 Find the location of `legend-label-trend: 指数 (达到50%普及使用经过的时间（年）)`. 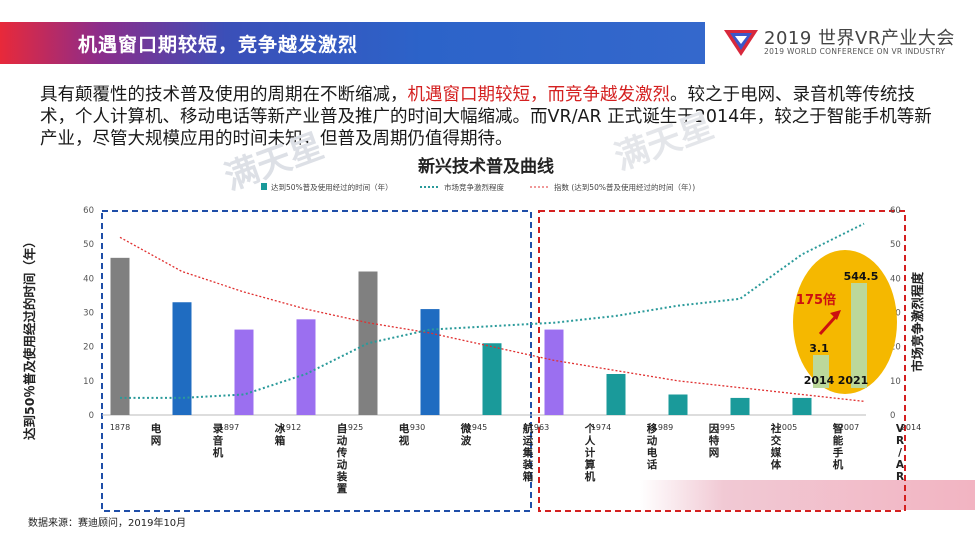

legend-label-trend: 指数 (达到50%普及使用经过的时间（年）) is located at coordinates (624, 187).